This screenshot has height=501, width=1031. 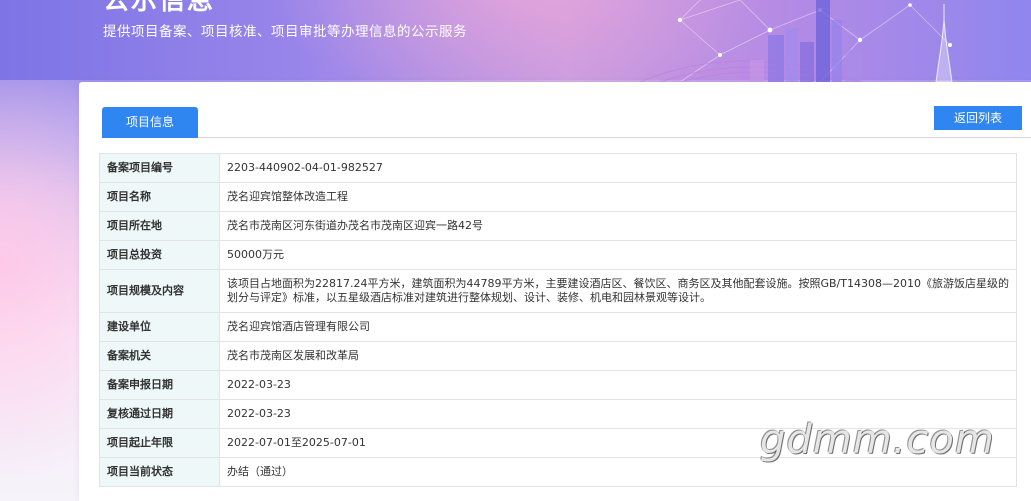 I want to click on city-skyline-illustration, so click(x=796, y=41).